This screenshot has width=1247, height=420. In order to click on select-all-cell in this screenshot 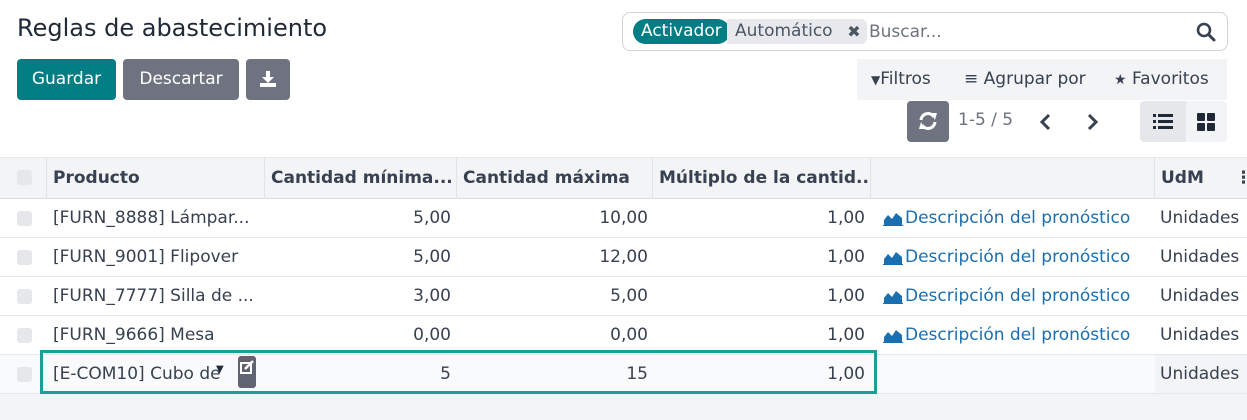, I will do `click(23, 178)`.